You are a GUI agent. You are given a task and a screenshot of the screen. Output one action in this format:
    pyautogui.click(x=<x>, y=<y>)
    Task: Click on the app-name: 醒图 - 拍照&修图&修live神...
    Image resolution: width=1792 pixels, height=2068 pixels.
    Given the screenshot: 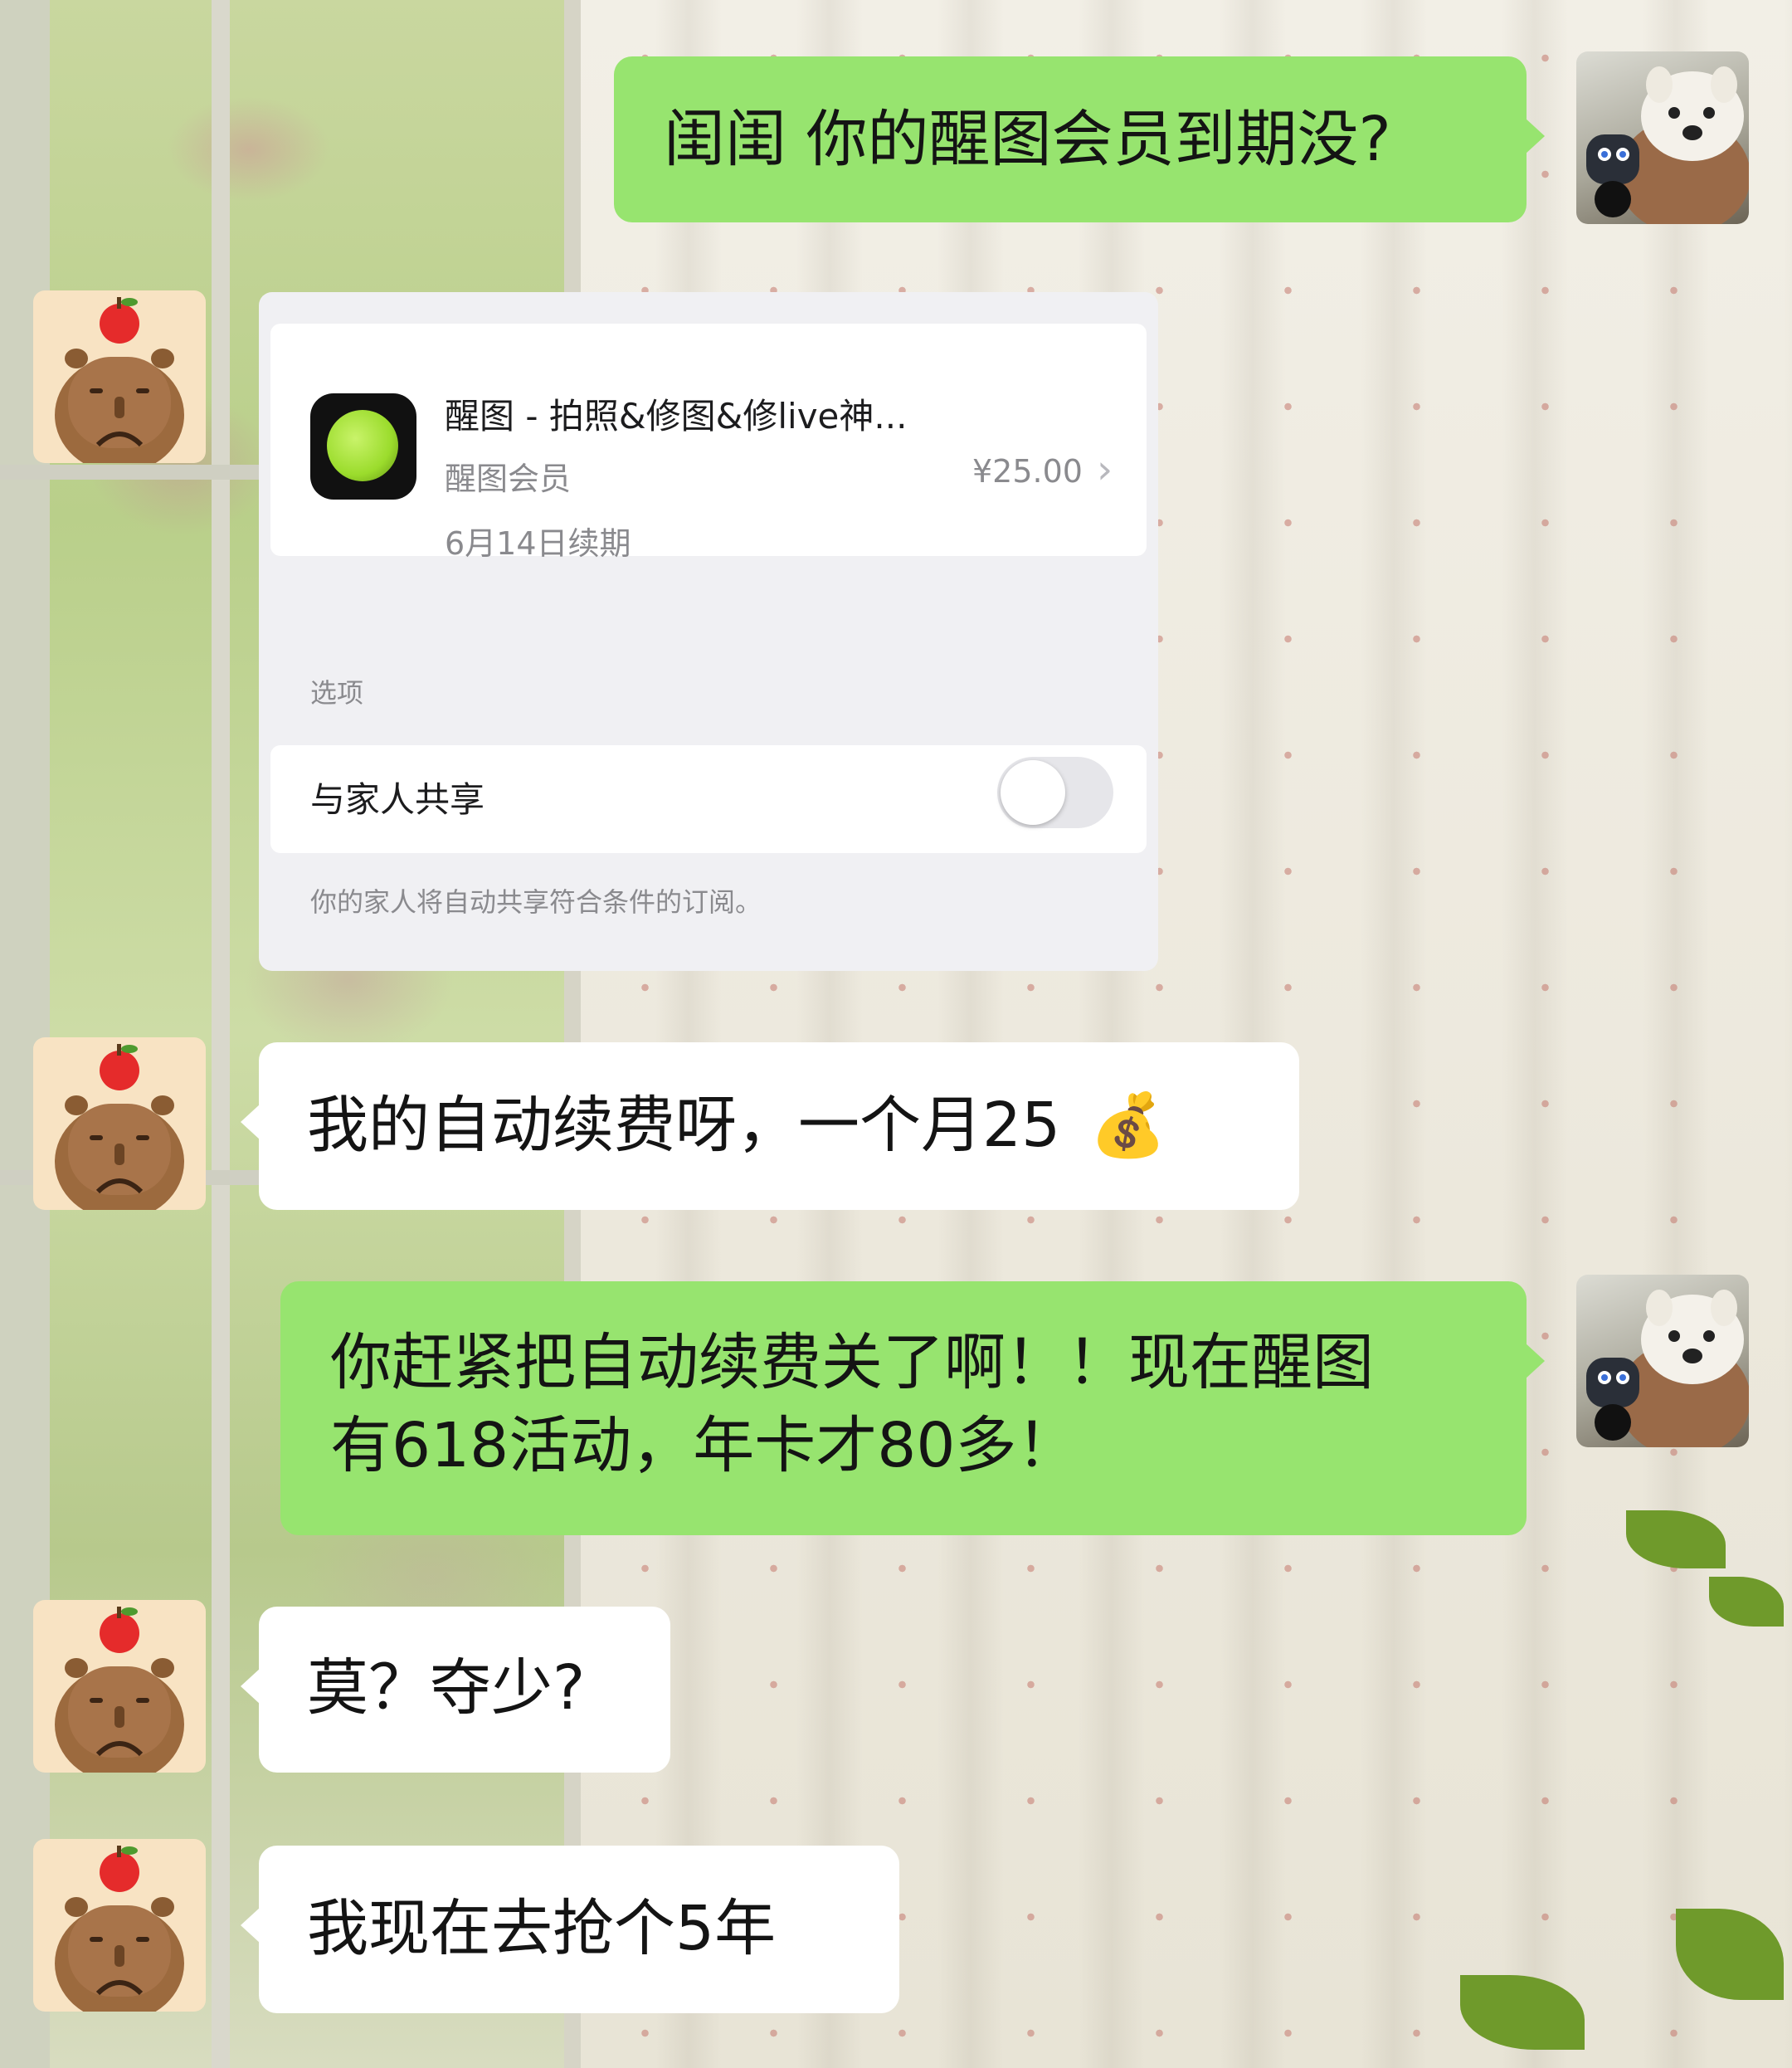 What is the action you would take?
    pyautogui.click(x=676, y=416)
    